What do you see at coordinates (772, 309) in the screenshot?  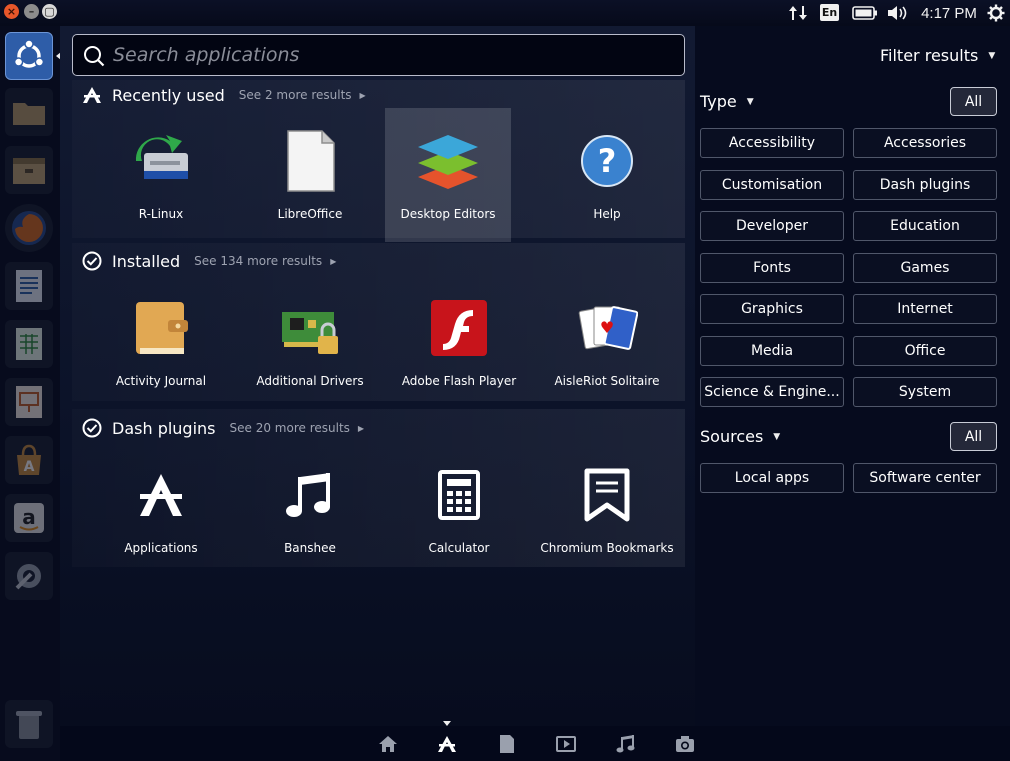 I see `filter-graphics: Graphics` at bounding box center [772, 309].